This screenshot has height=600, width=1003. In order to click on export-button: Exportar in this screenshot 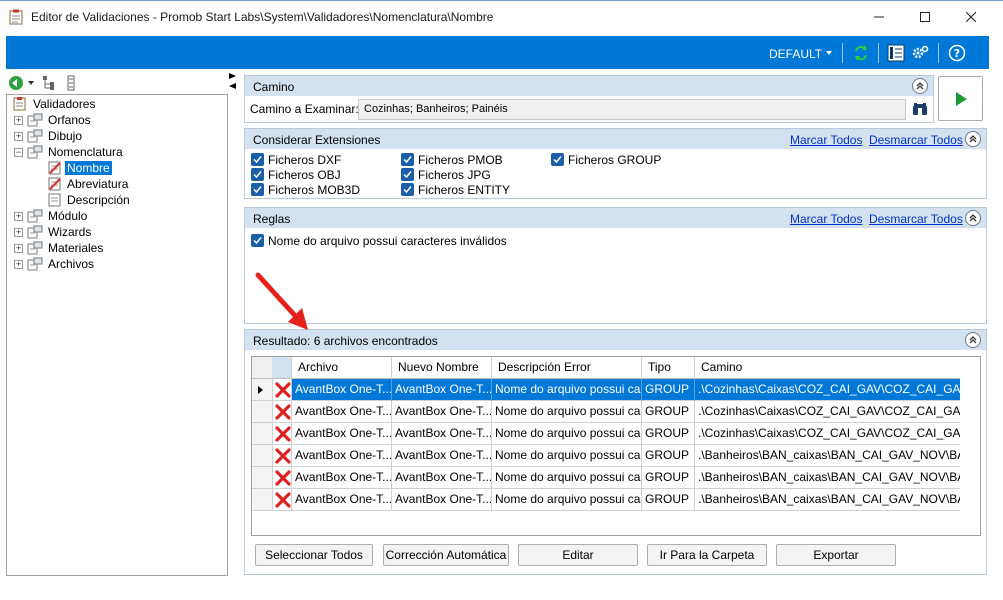, I will do `click(836, 555)`.